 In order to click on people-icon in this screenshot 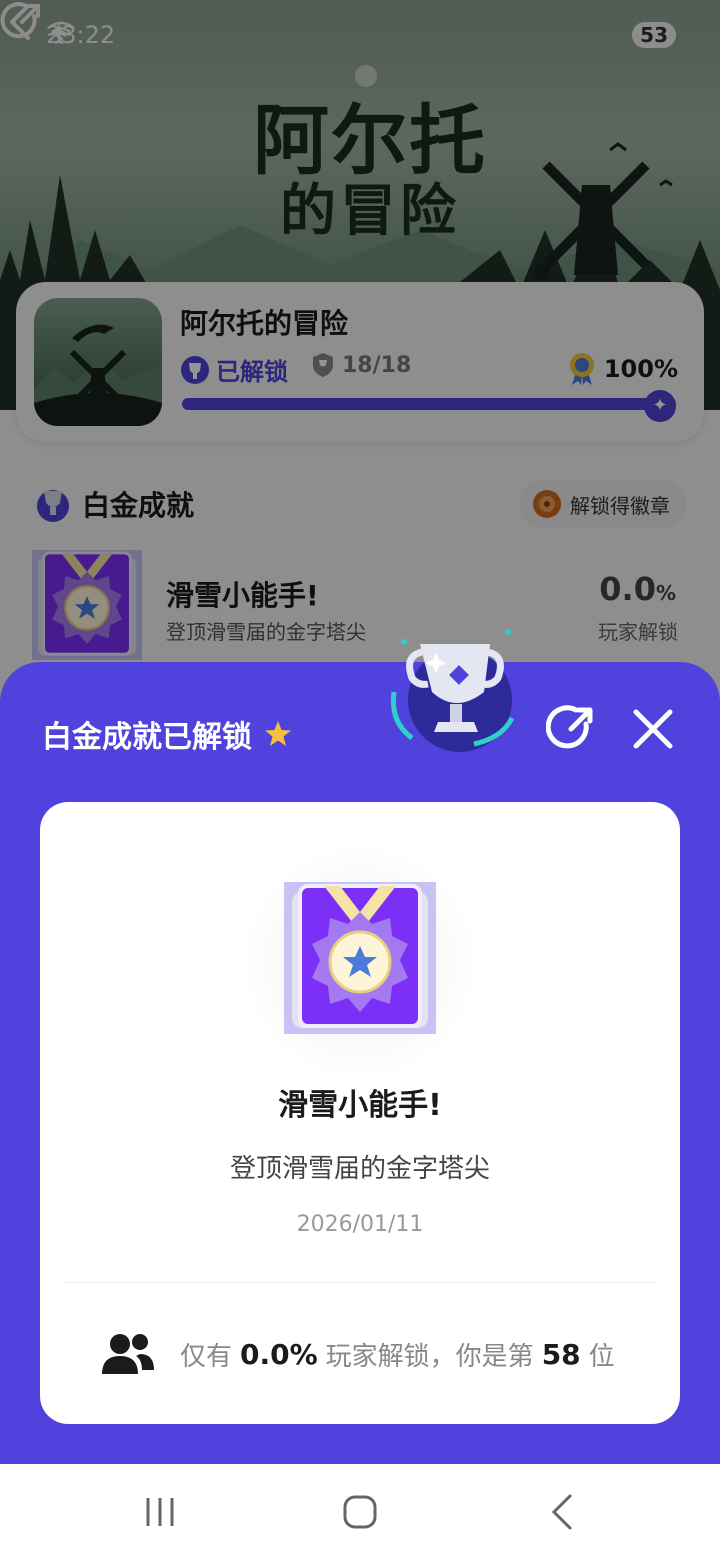, I will do `click(128, 1354)`.